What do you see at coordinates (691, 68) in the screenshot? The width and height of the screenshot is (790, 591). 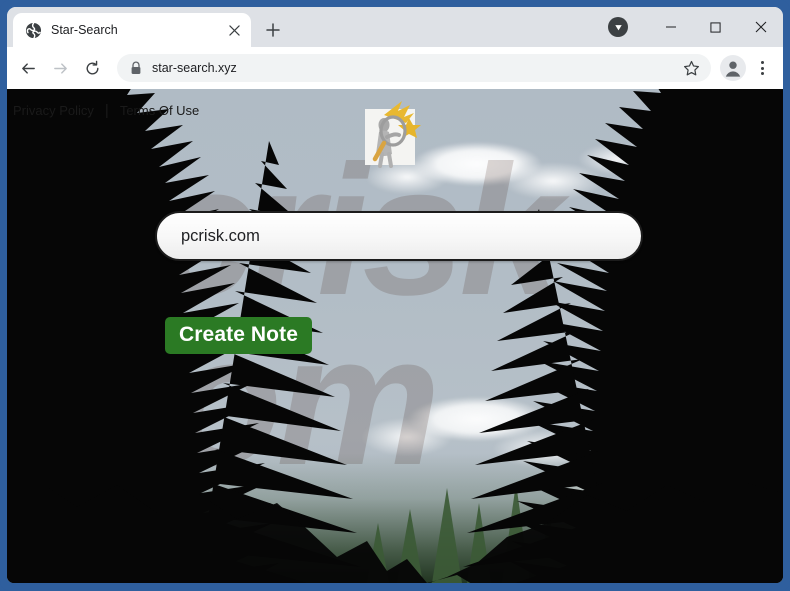 I see `star-icon` at bounding box center [691, 68].